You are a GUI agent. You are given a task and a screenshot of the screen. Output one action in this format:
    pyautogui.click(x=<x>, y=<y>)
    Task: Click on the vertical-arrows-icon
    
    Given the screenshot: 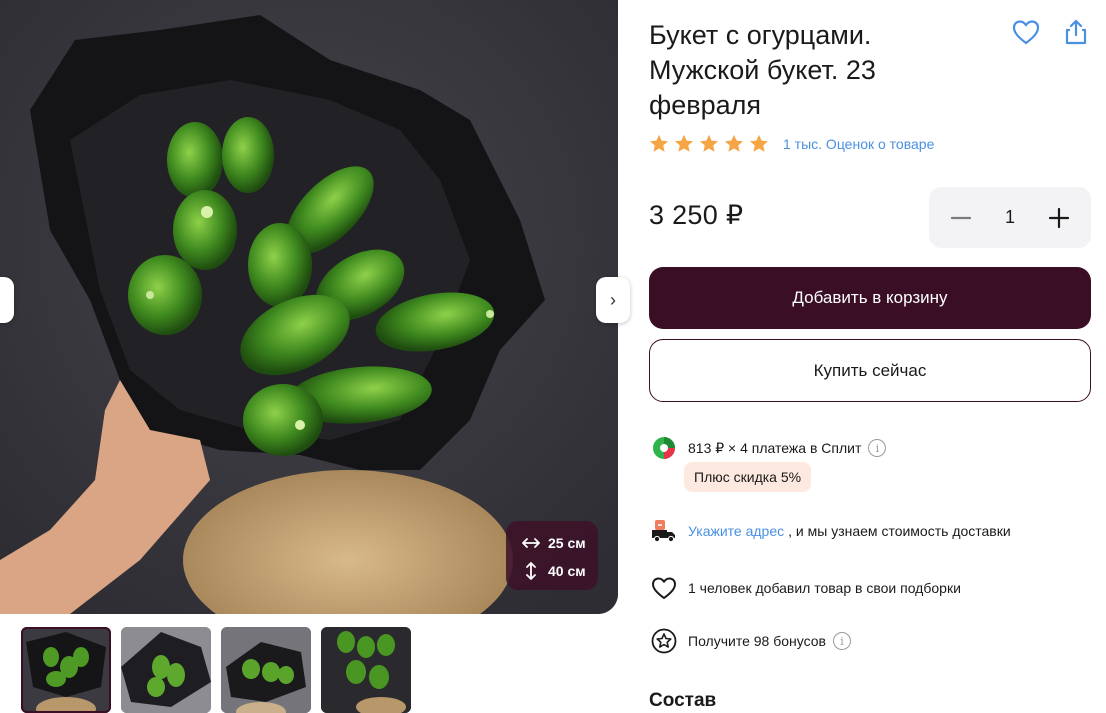 What is the action you would take?
    pyautogui.click(x=531, y=571)
    